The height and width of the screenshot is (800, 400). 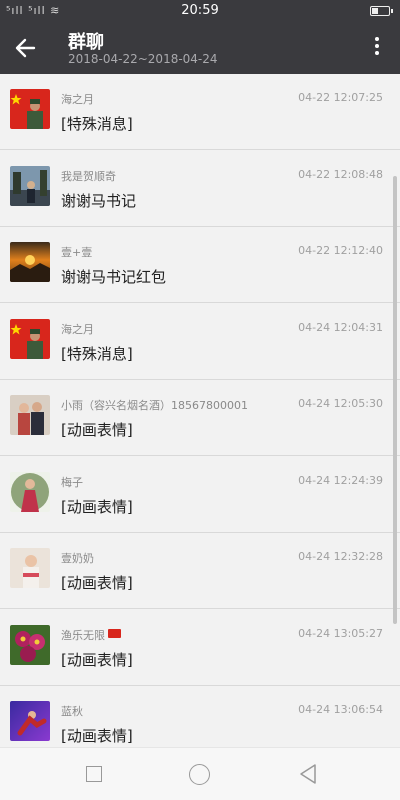 I want to click on message-time: 04-22 12:08:48, so click(x=340, y=174).